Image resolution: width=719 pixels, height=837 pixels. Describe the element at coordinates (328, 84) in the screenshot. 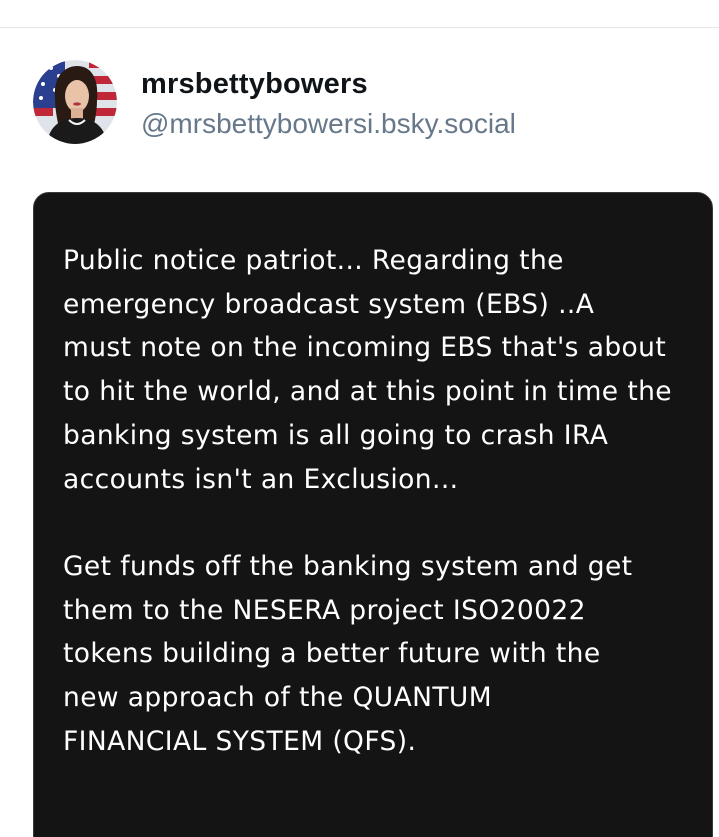

I see `author-display-name: mrsbettybowers` at that location.